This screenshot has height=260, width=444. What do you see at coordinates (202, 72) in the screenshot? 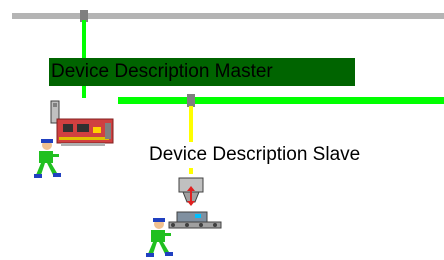
I see `master-device-label: Device Description Master` at bounding box center [202, 72].